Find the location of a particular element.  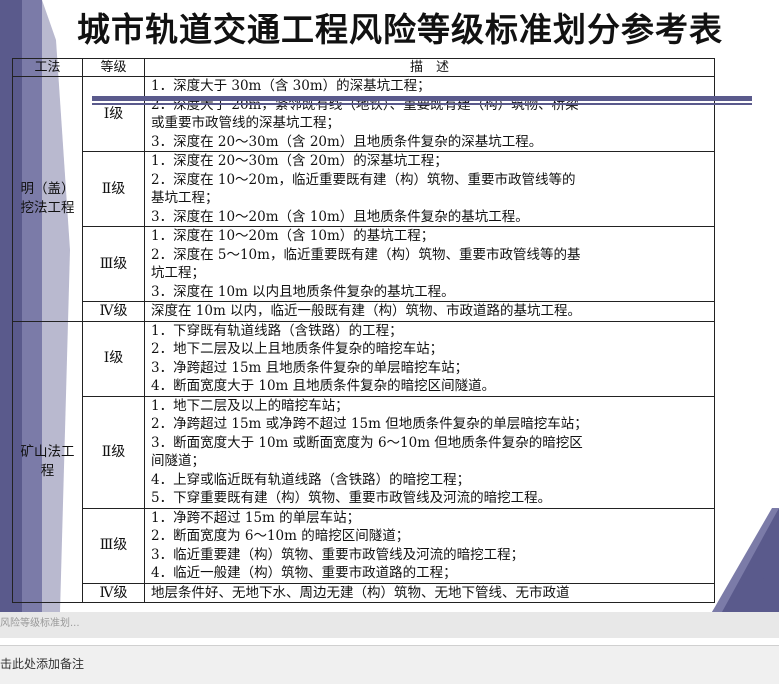

description-cell: 地层条件好、无地下水、周边无建（构）筑物、无地下管线、无市政道 is located at coordinates (429, 592).